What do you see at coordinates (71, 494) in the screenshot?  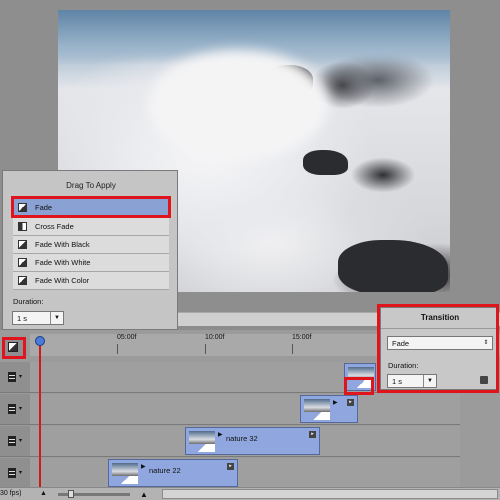 I see `zoom-slider-thumb` at bounding box center [71, 494].